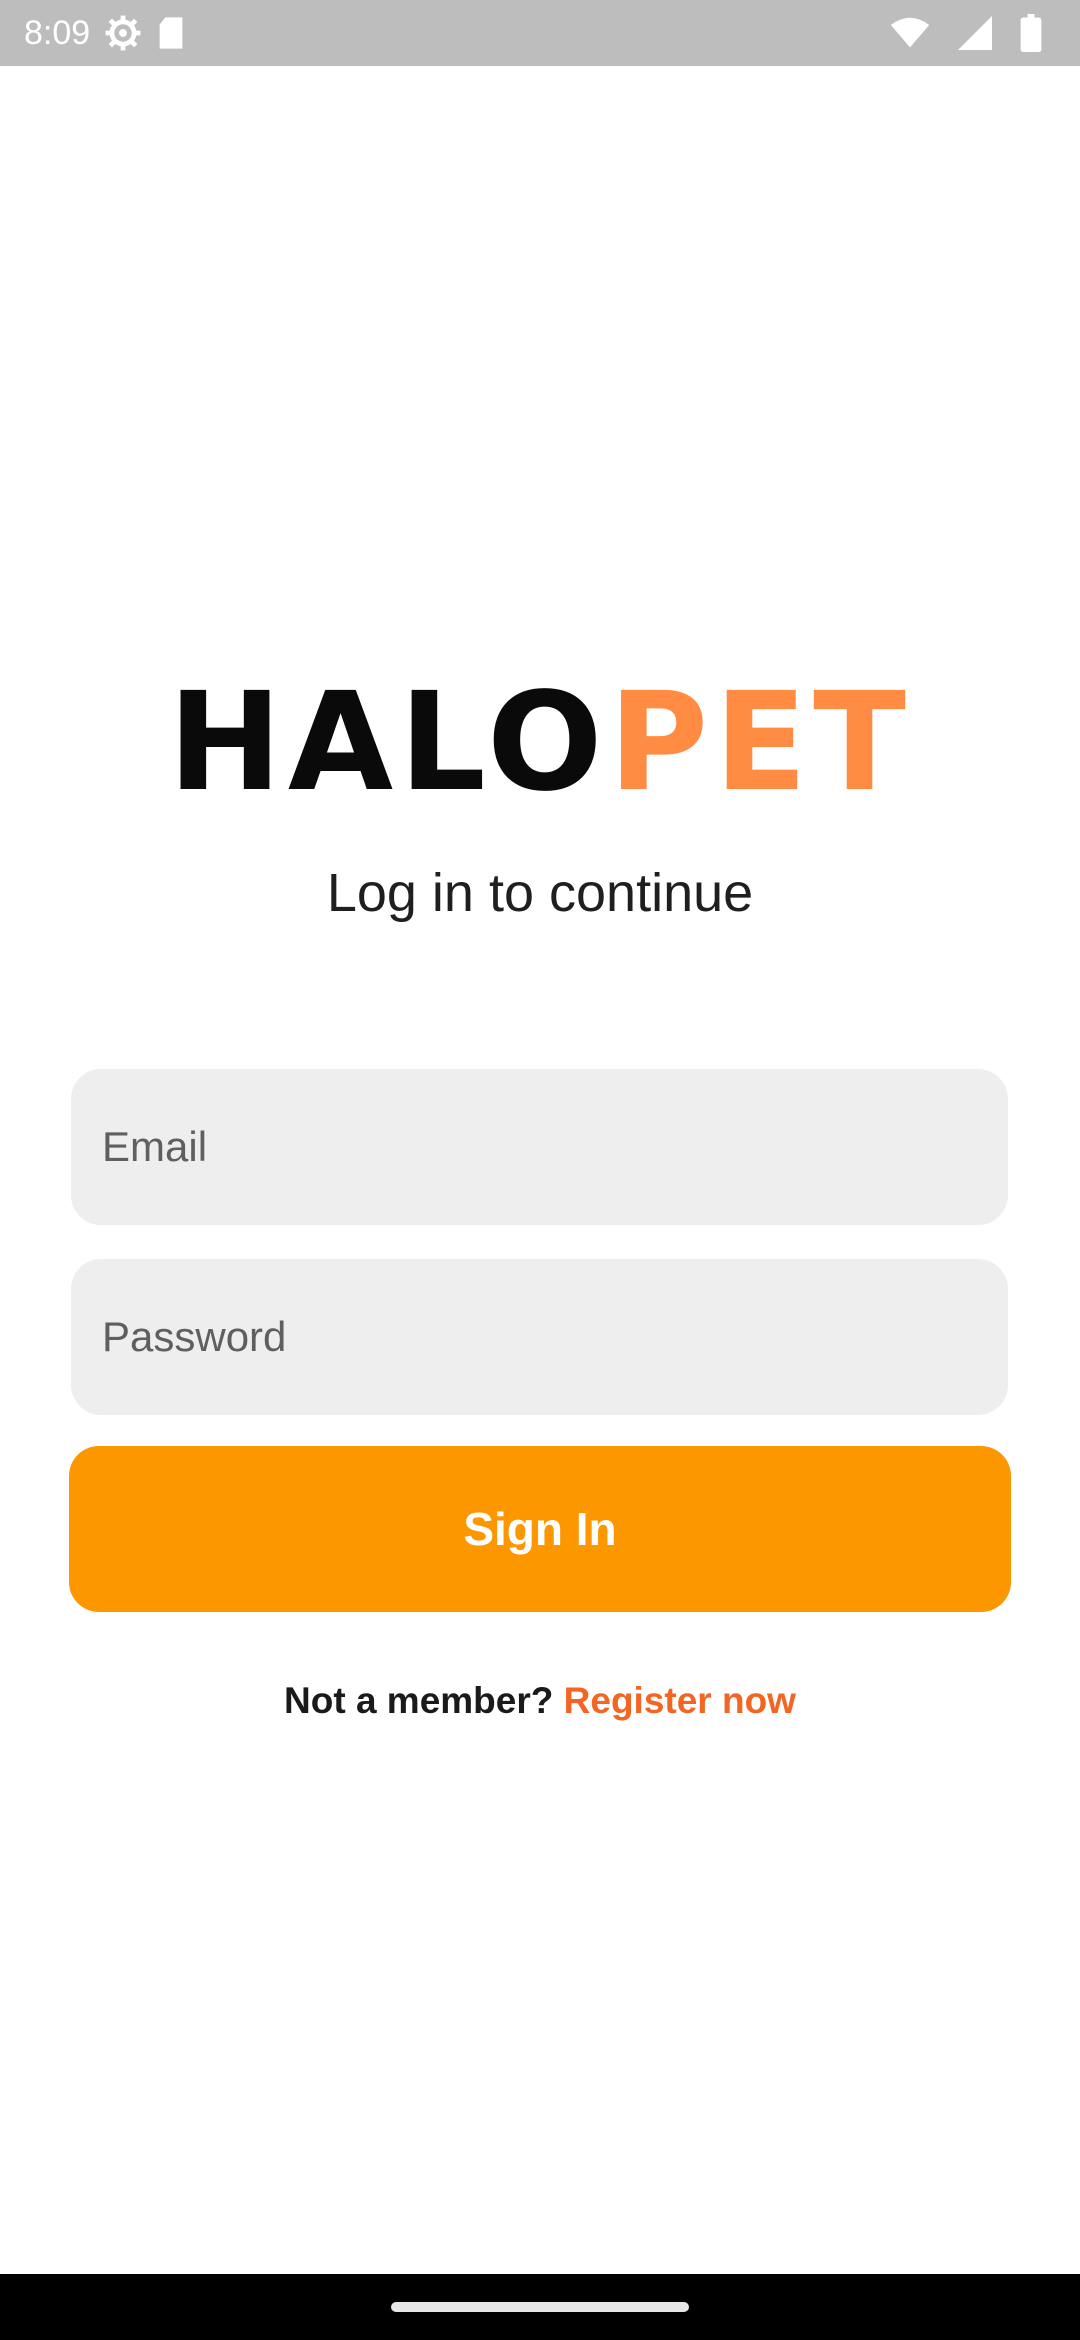  I want to click on email-input, so click(539, 1147).